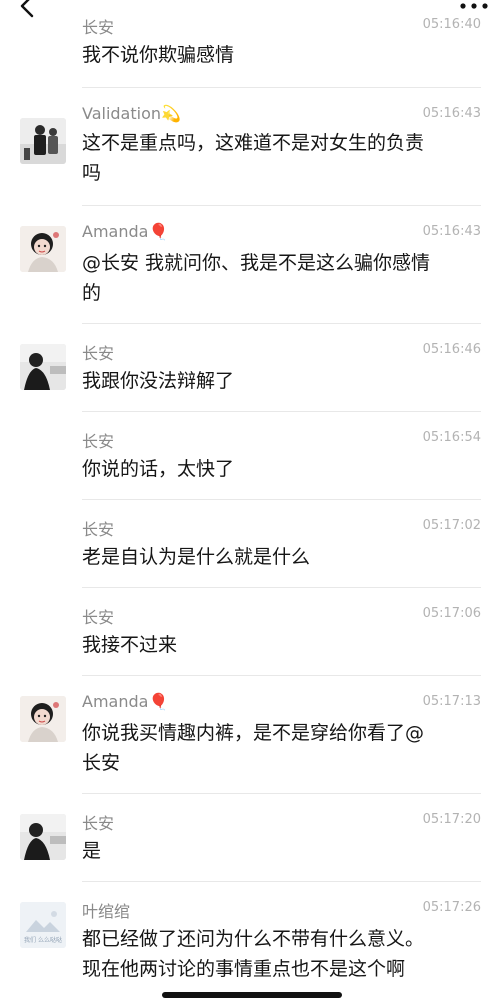 This screenshot has height=1007, width=502. Describe the element at coordinates (282, 557) in the screenshot. I see `message-text: 老是自认为是什么就是什么` at that location.